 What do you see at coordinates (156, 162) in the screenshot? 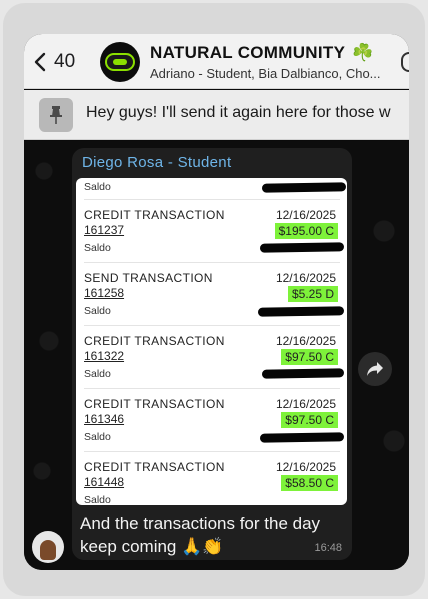
I see `sender-name: Diego Rosa - Student` at bounding box center [156, 162].